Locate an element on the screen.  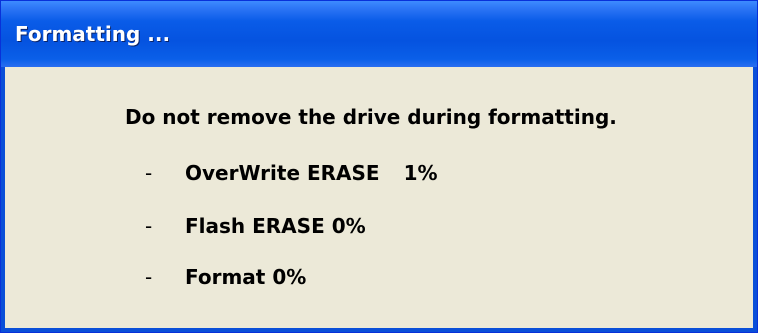
step-format: - Format 0% is located at coordinates (225, 277).